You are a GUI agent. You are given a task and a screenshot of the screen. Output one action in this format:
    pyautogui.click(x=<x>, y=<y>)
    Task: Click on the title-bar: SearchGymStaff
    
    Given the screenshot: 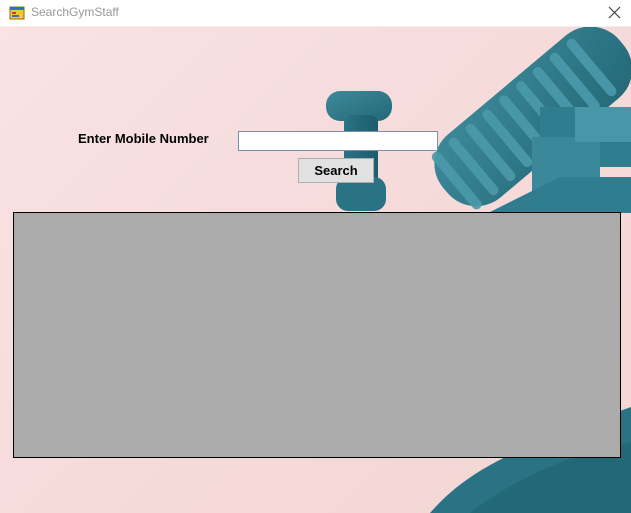 What is the action you would take?
    pyautogui.click(x=315, y=13)
    